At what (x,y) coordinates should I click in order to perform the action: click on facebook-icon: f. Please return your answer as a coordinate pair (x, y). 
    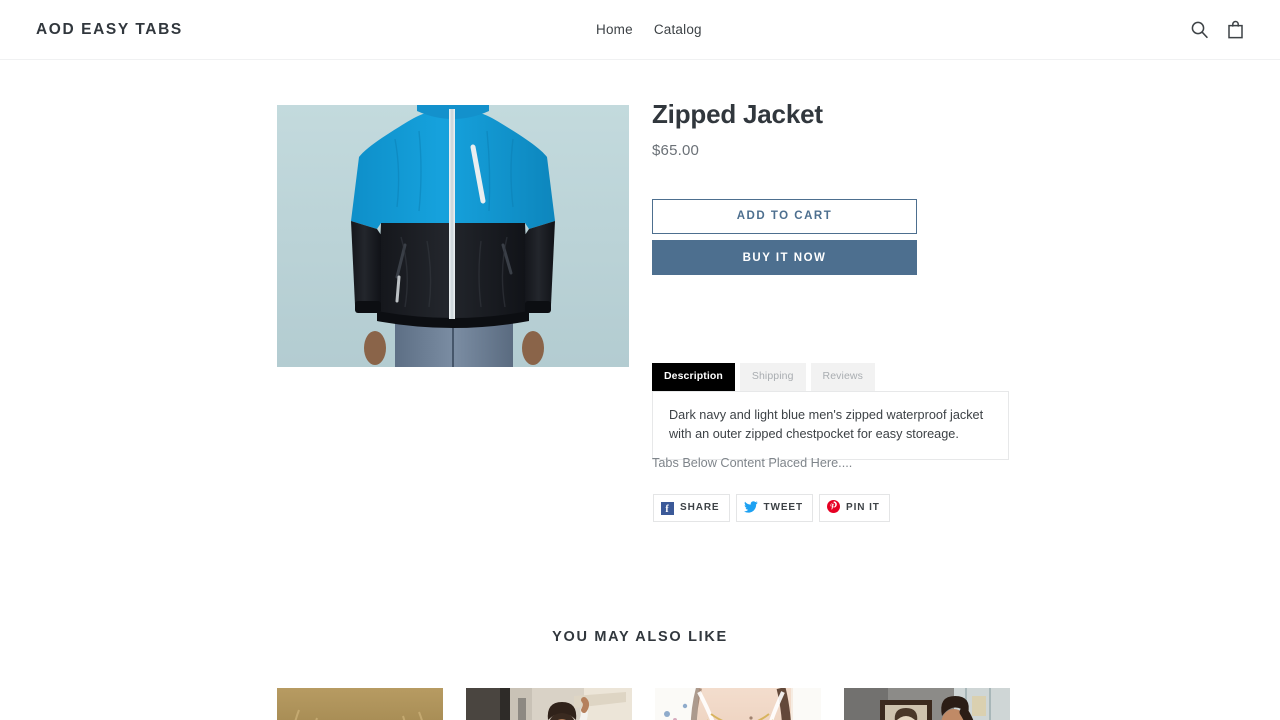
    Looking at the image, I should click on (667, 508).